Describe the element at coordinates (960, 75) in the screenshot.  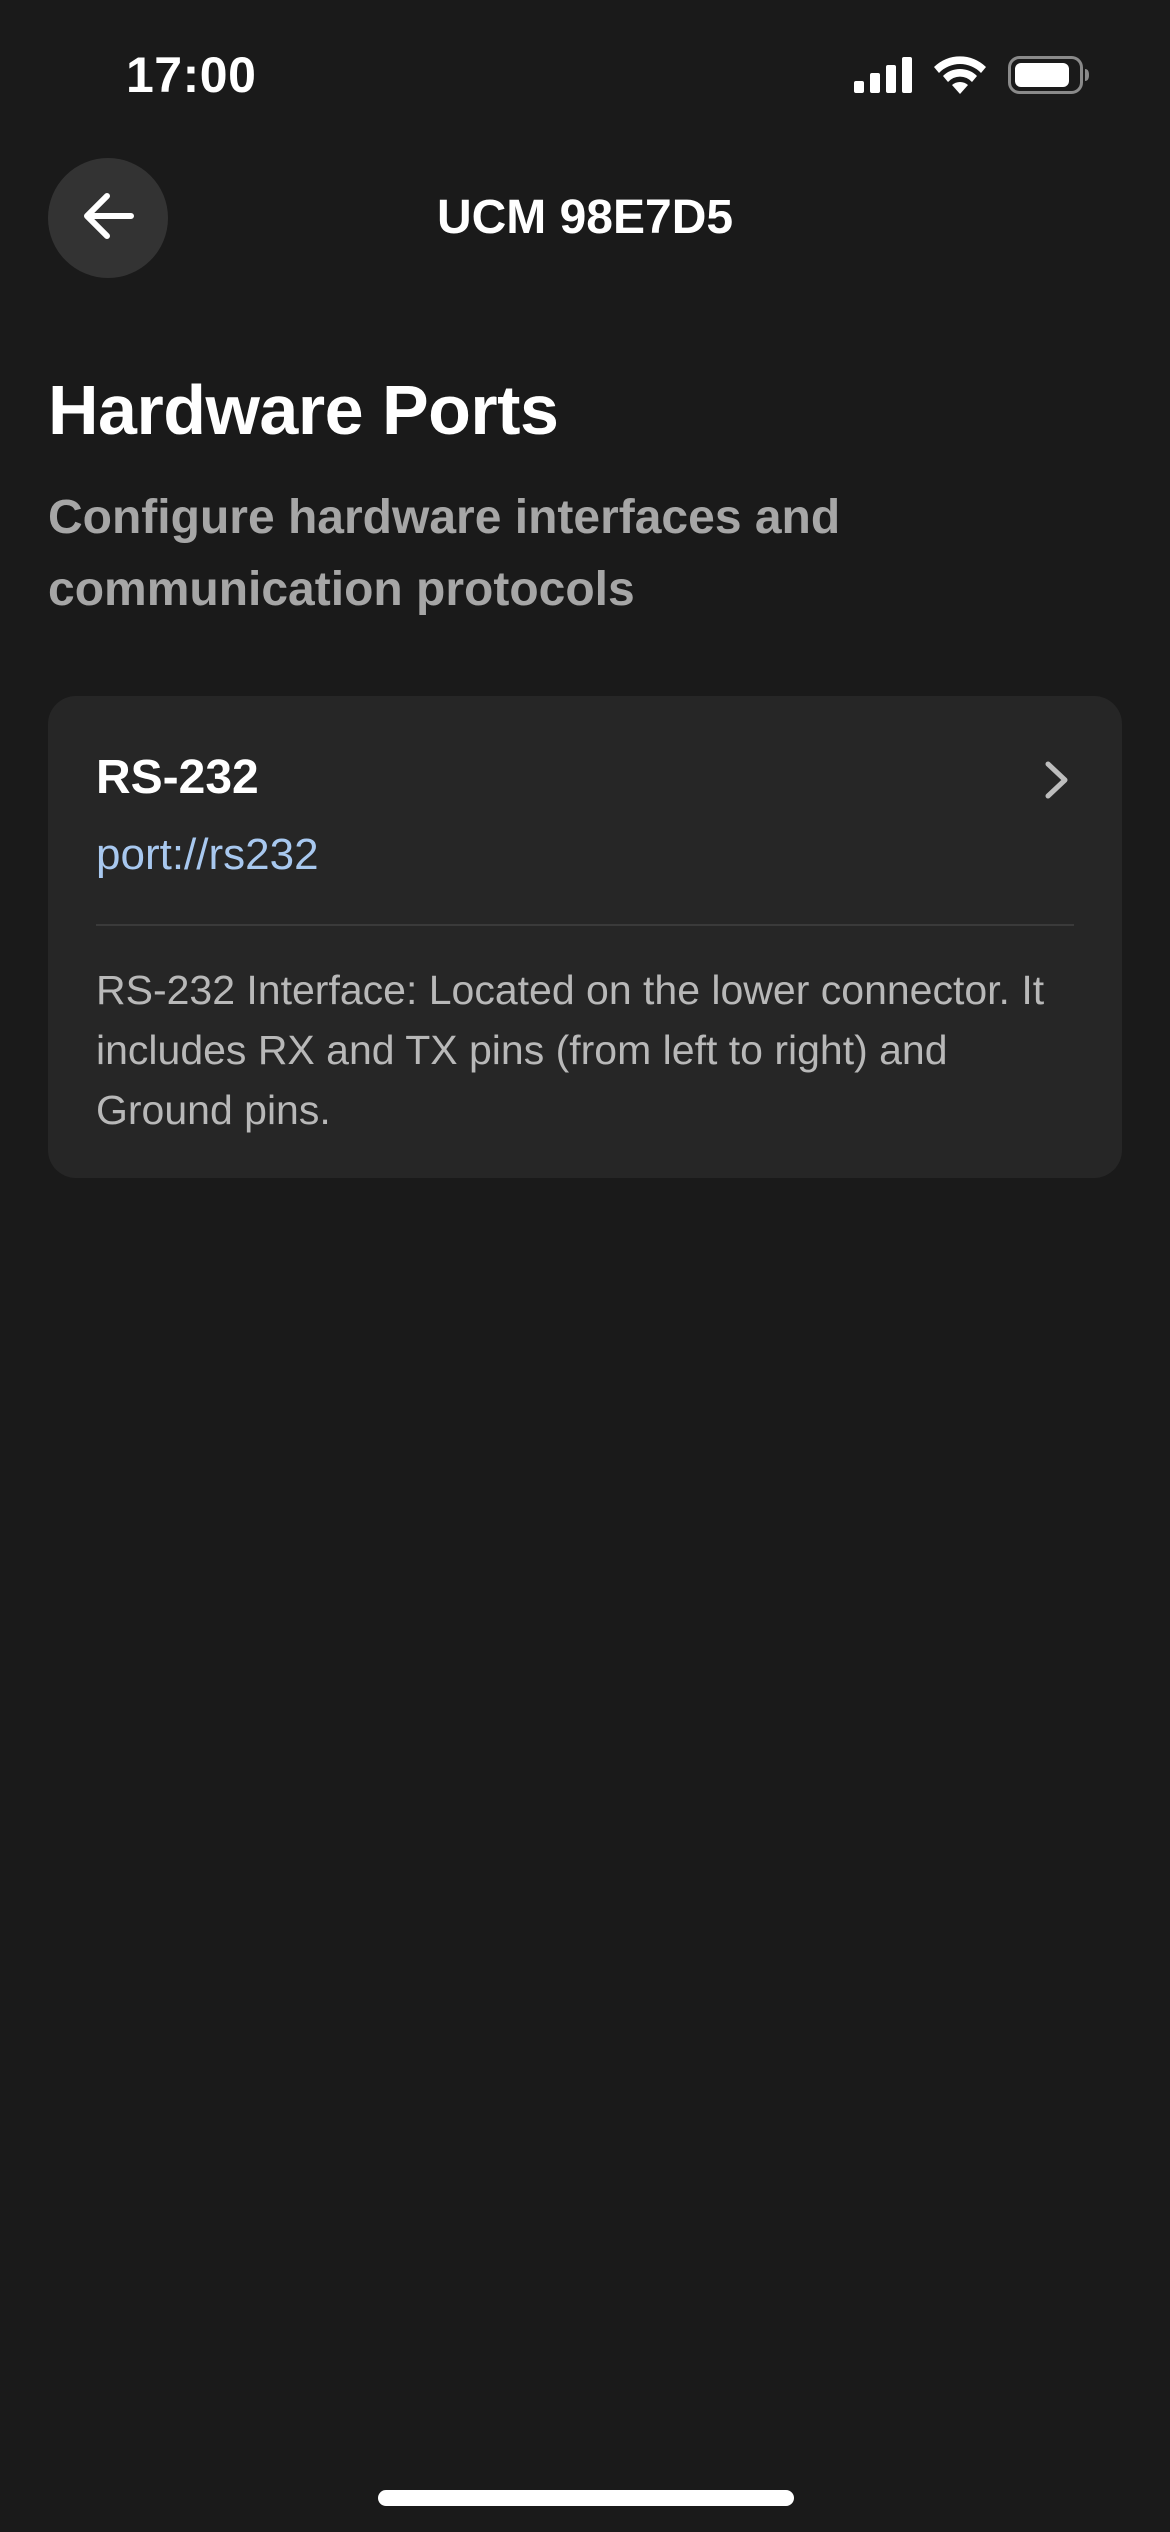
I see `wifi-icon` at that location.